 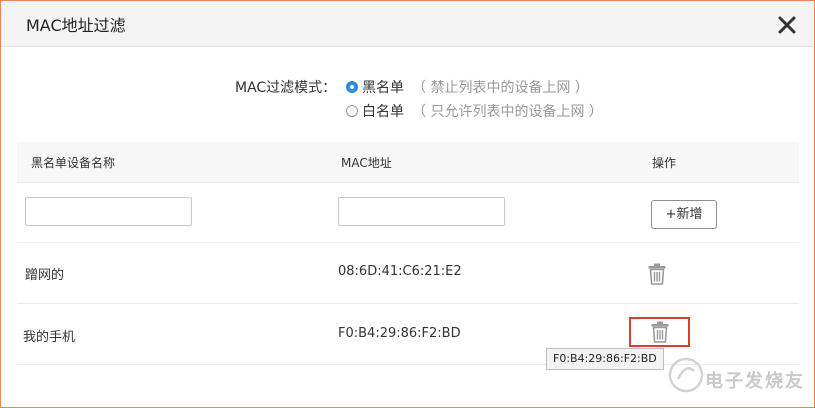 I want to click on row-mac-address: F0:B4:29:86:F2:BD, so click(x=399, y=333).